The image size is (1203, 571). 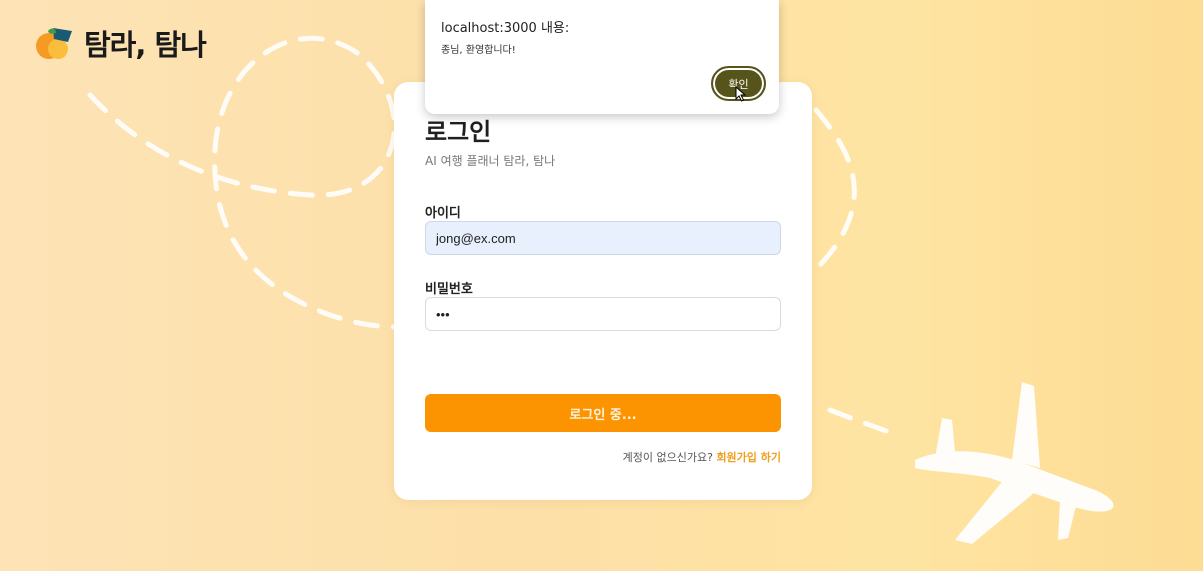 I want to click on alert-dialog: localhost:3000 내용: 종님, 환영합니다! 확인, so click(x=602, y=57).